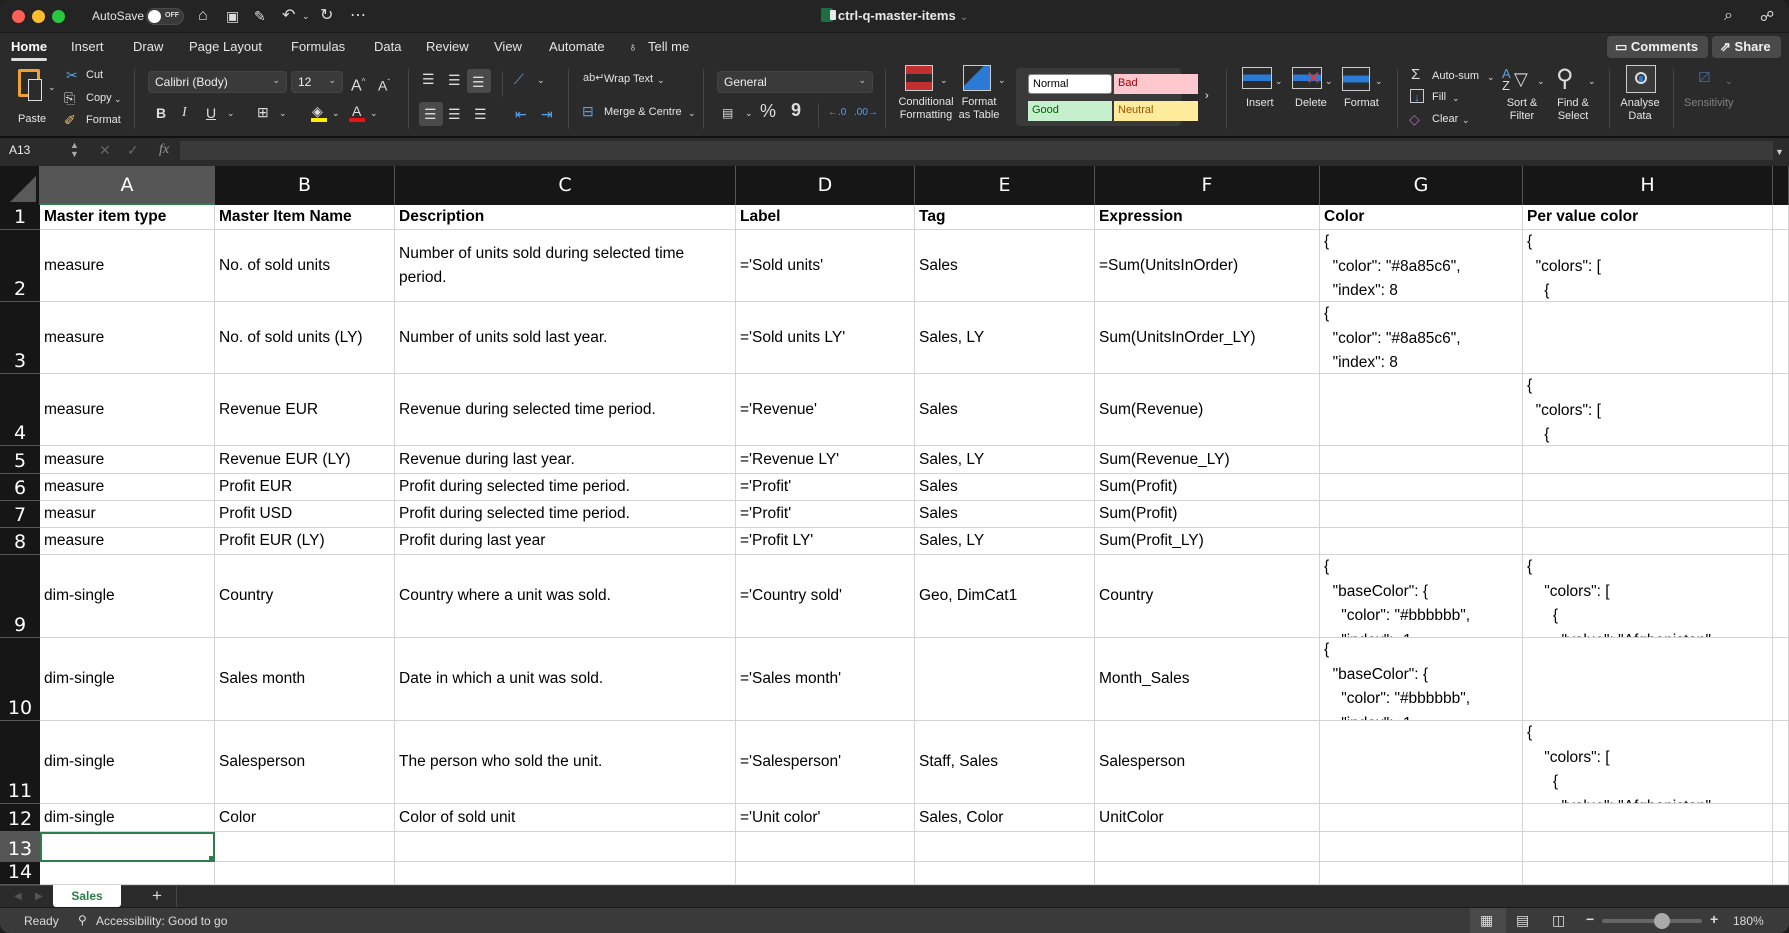  What do you see at coordinates (1648, 541) in the screenshot?
I see `cell-h8` at bounding box center [1648, 541].